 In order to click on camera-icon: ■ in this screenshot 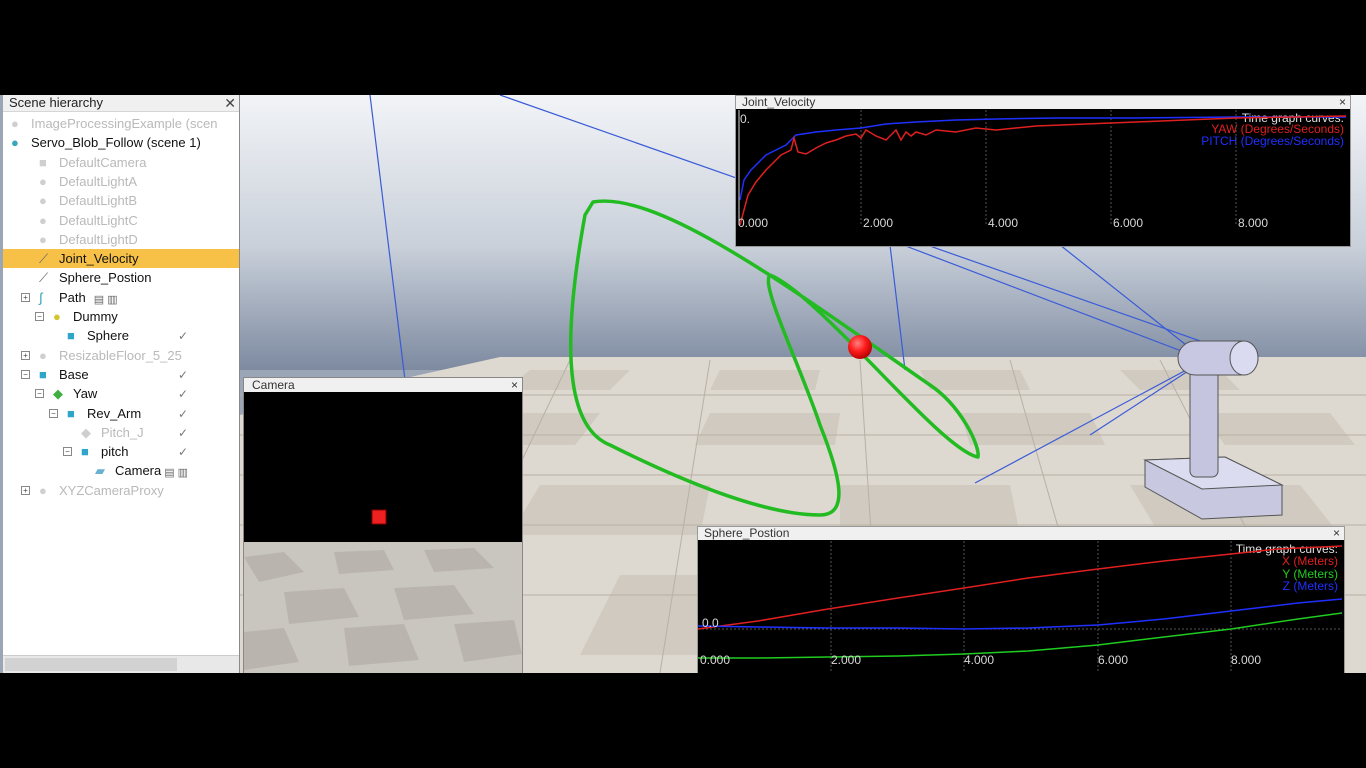, I will do `click(43, 162)`.